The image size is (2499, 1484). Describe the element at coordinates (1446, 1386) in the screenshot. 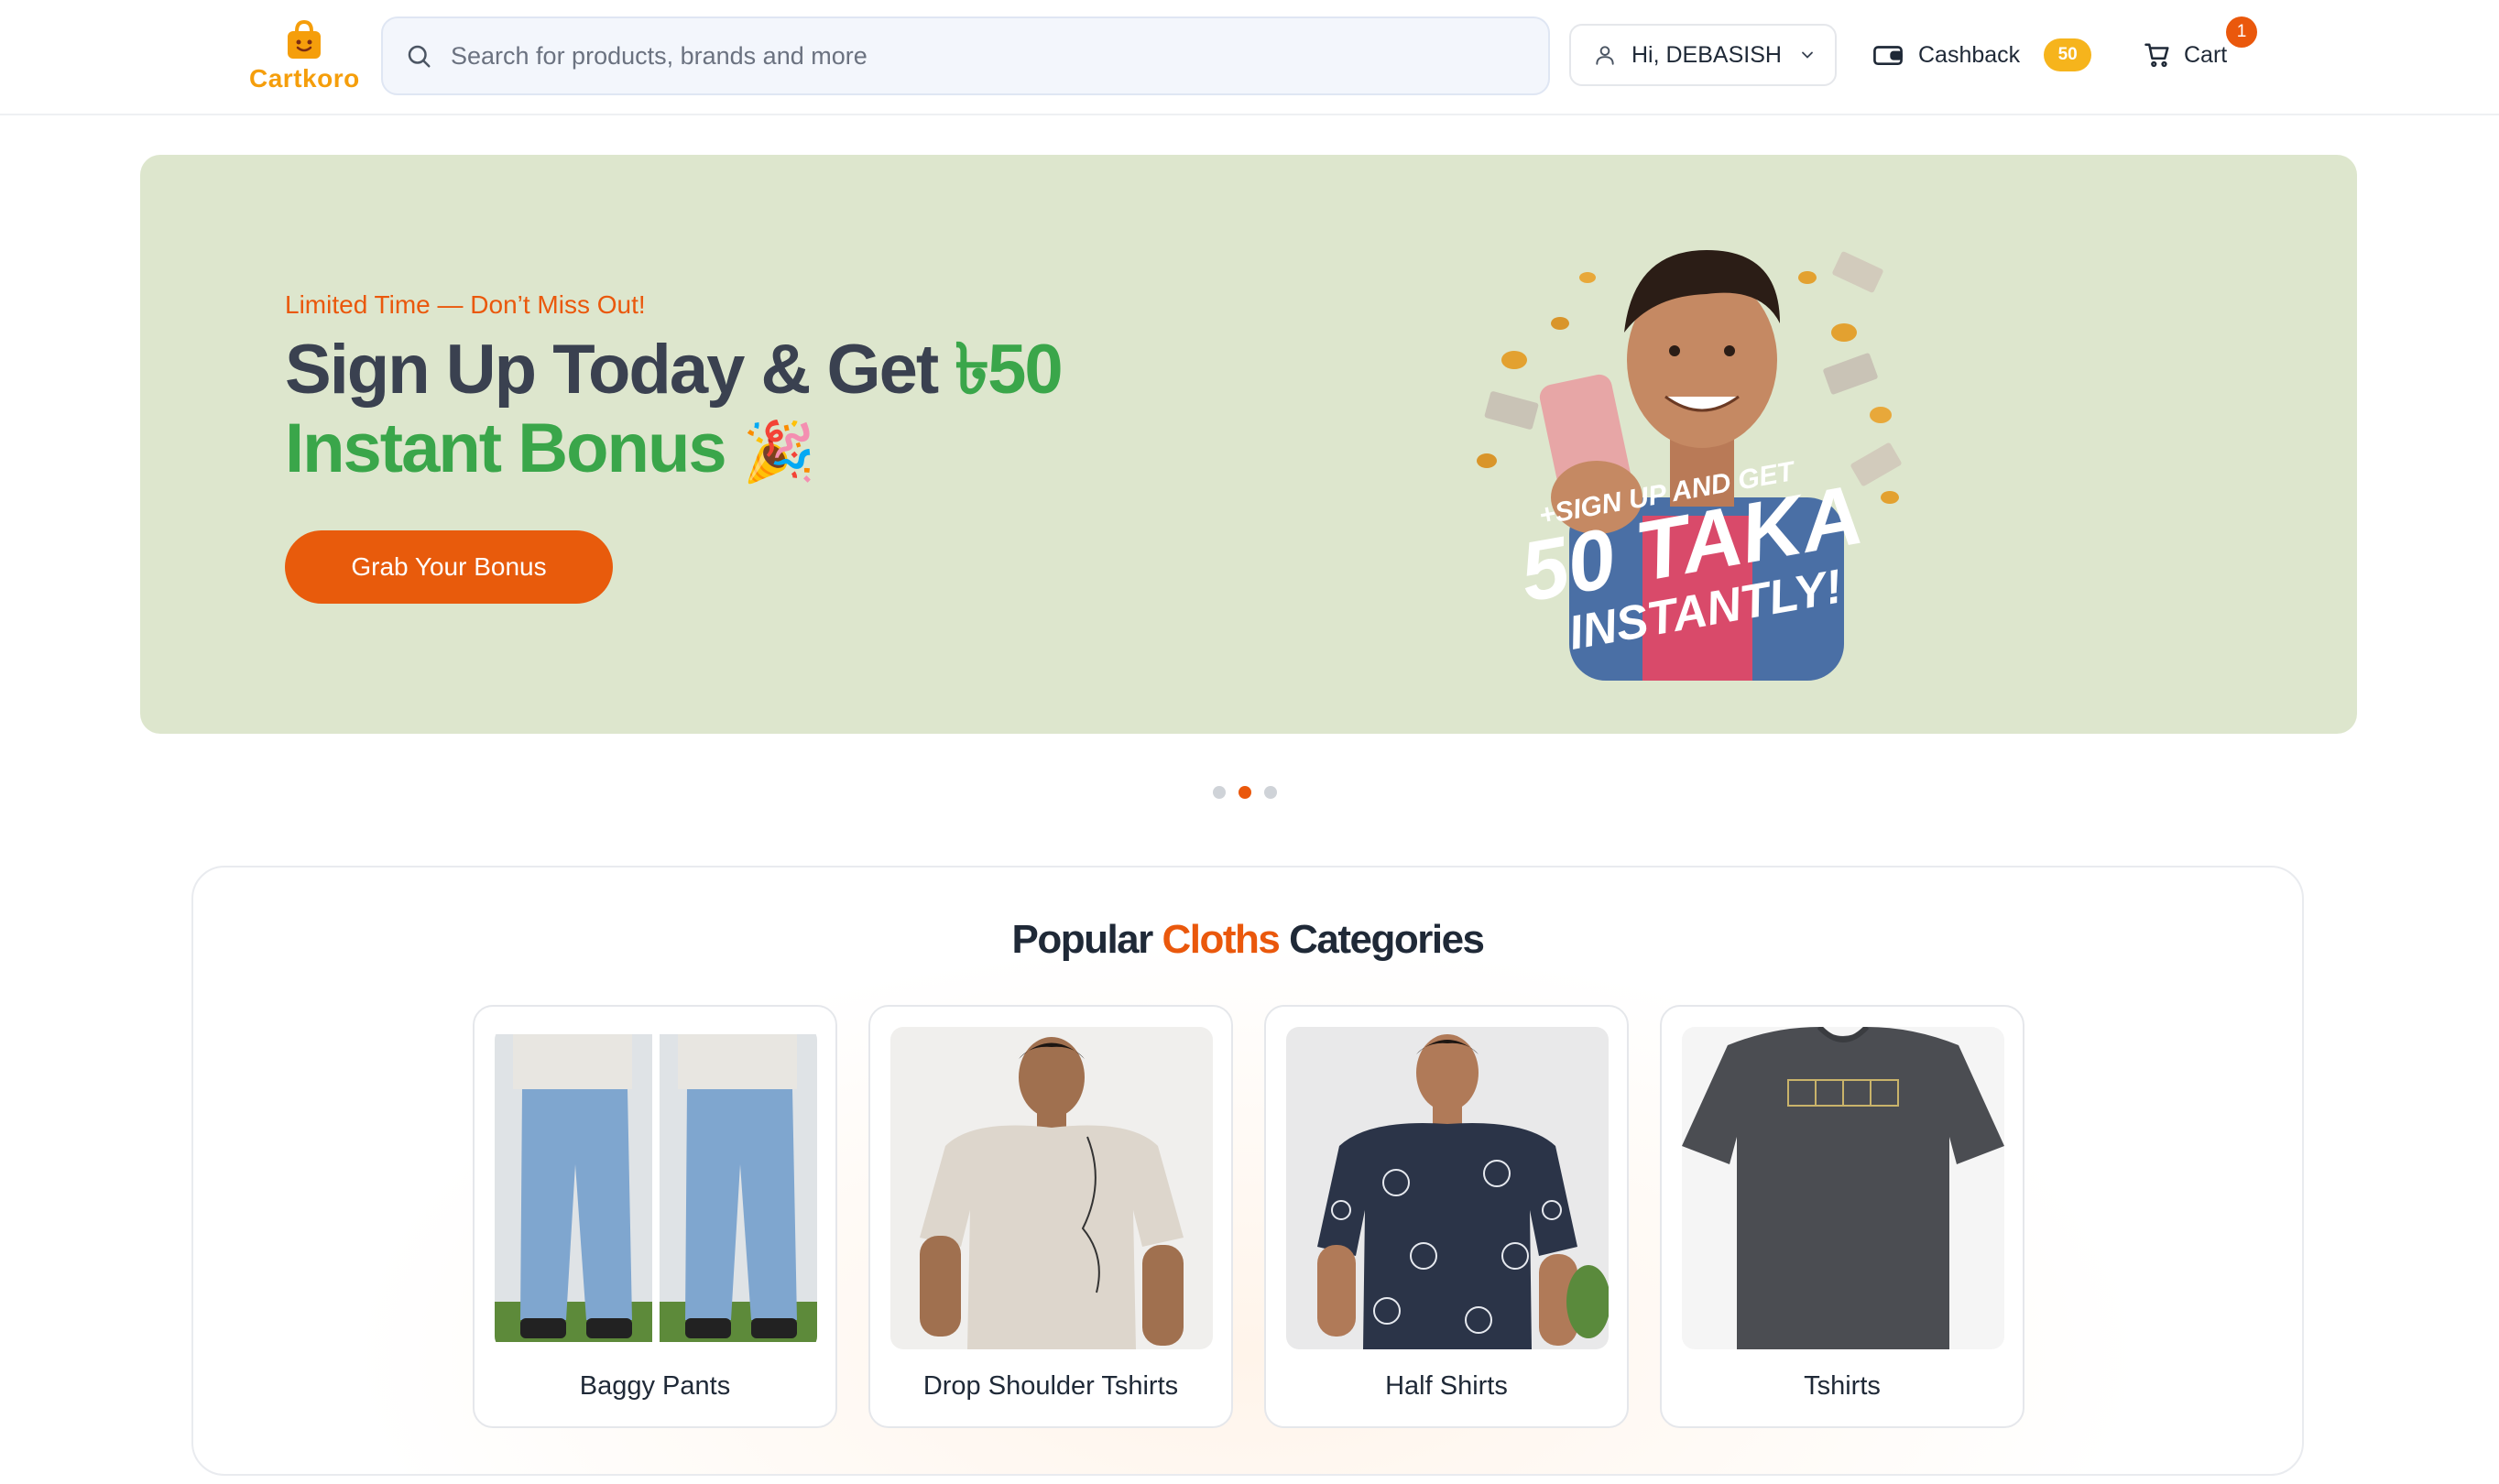

I see `category-name: Half Shirts` at that location.